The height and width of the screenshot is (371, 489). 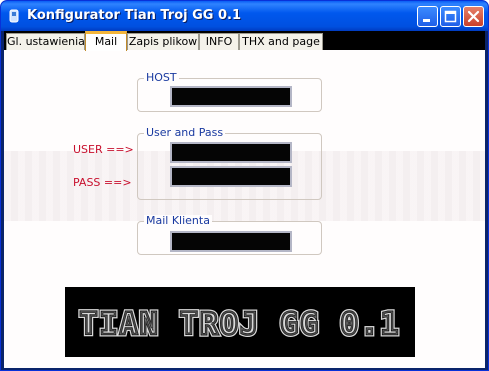 I want to click on mail-klienta-group: Mail Klienta, so click(x=229, y=235).